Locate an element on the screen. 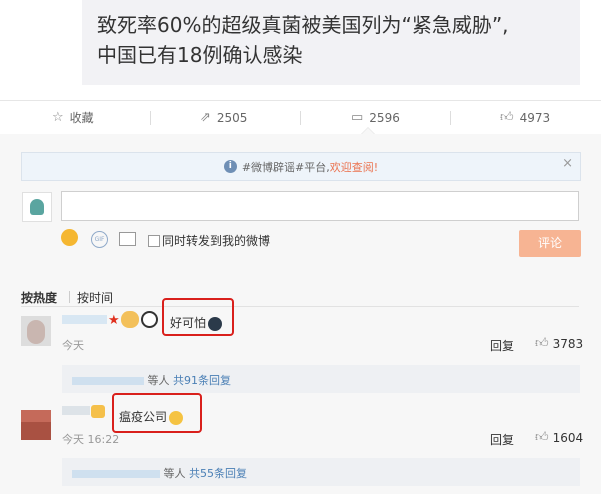 The width and height of the screenshot is (601, 494). sub-replies-summary: 等人 共91条回复 is located at coordinates (151, 380).